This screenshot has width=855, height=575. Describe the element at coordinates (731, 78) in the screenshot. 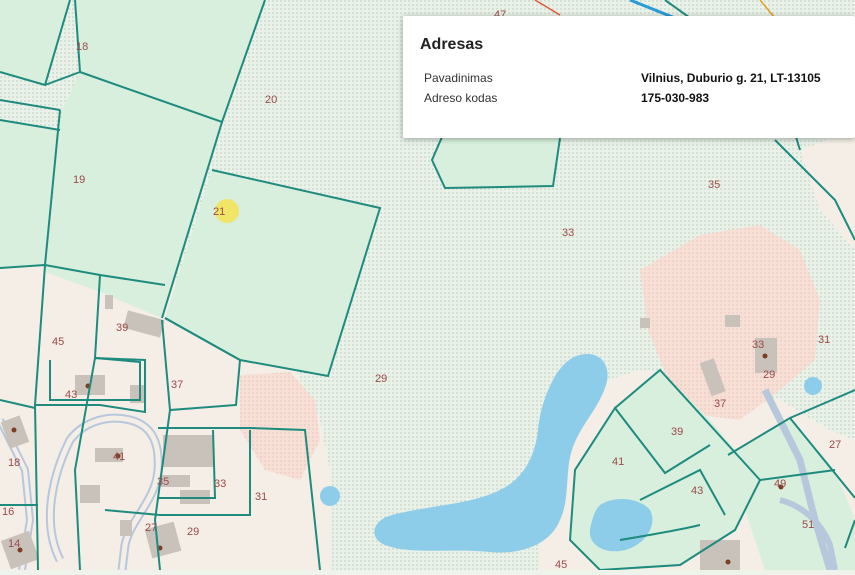

I see `address-name-value: Vilnius, Duburio g. 21, LT-13105` at that location.